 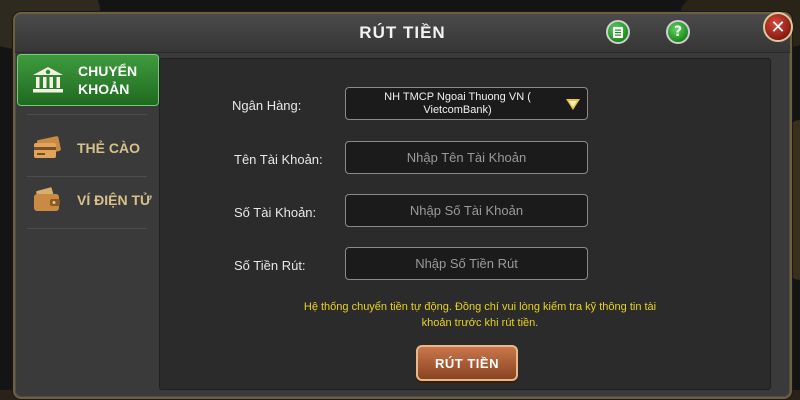 I want to click on sidebar-item-the-cao: THẺ CÀO, so click(x=88, y=148).